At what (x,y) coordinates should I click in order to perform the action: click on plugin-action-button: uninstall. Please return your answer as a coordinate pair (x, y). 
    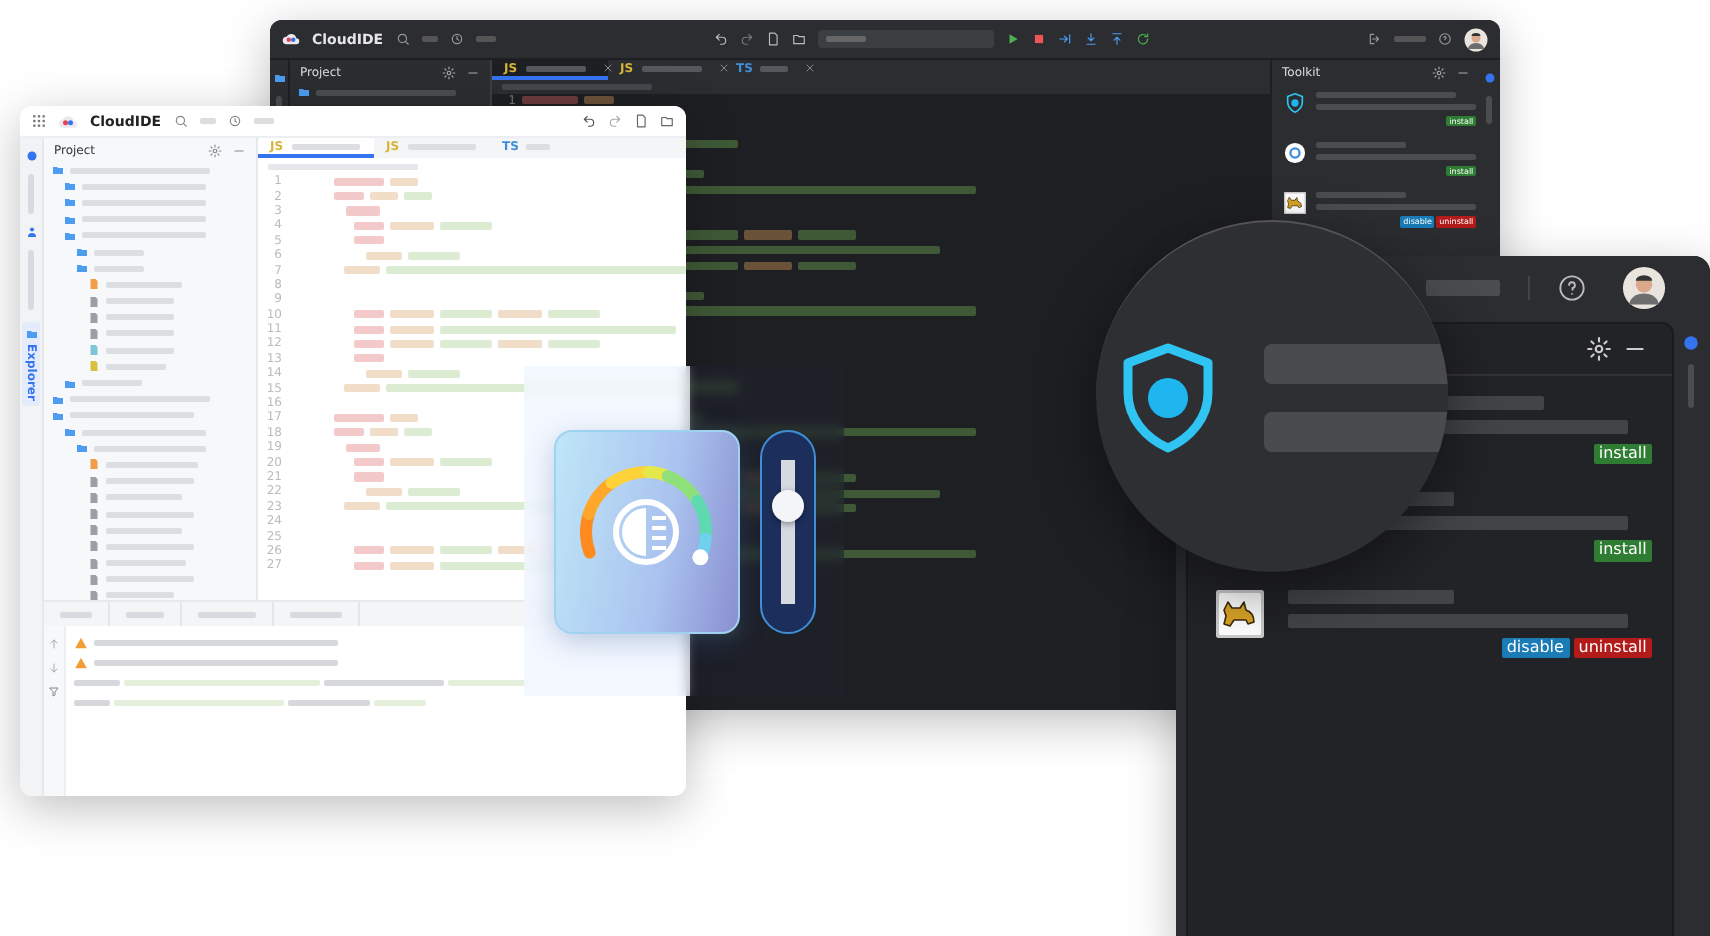
    Looking at the image, I should click on (1612, 648).